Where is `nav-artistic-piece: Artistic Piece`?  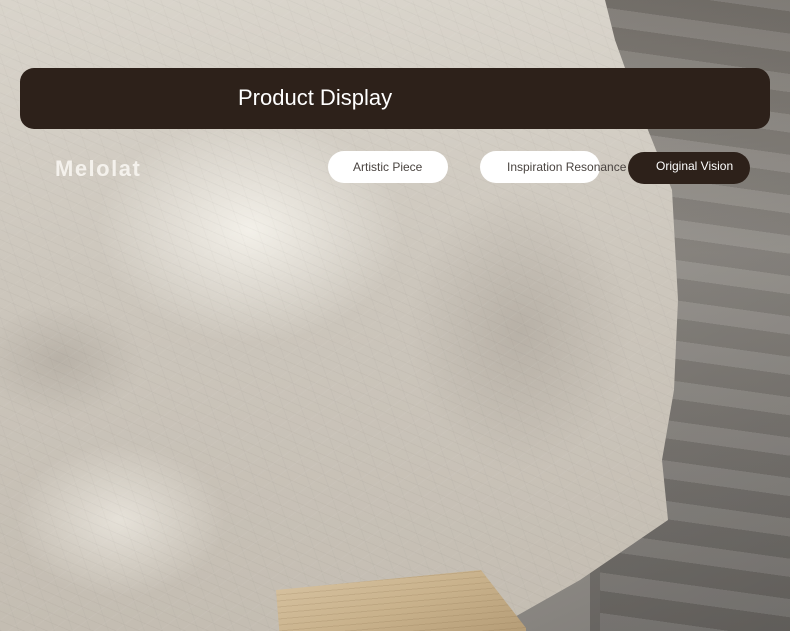
nav-artistic-piece: Artistic Piece is located at coordinates (388, 167).